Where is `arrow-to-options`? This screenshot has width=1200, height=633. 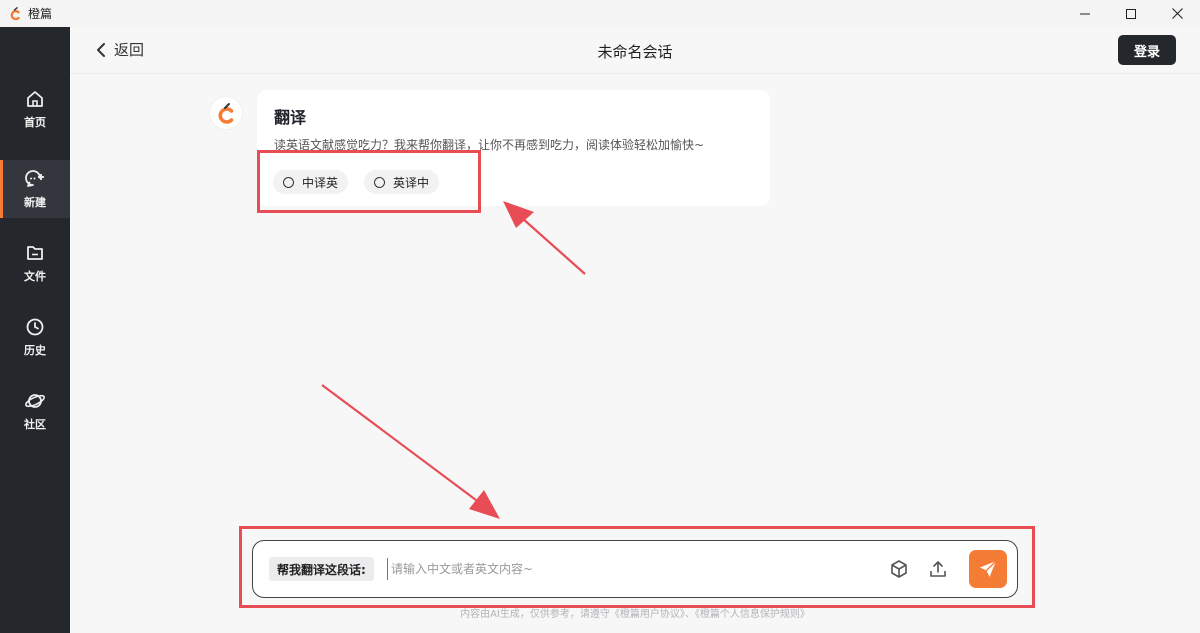
arrow-to-options is located at coordinates (553, 246).